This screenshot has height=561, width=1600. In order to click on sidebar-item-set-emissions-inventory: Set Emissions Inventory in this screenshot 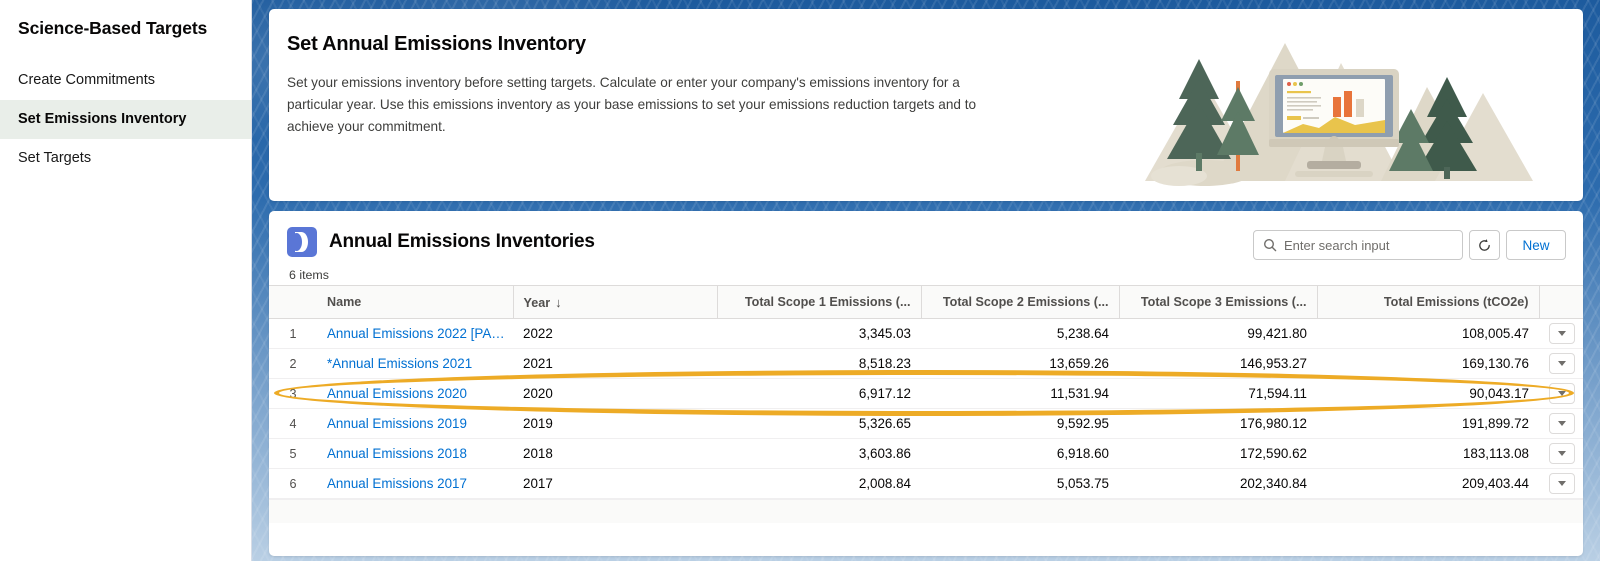, I will do `click(125, 119)`.